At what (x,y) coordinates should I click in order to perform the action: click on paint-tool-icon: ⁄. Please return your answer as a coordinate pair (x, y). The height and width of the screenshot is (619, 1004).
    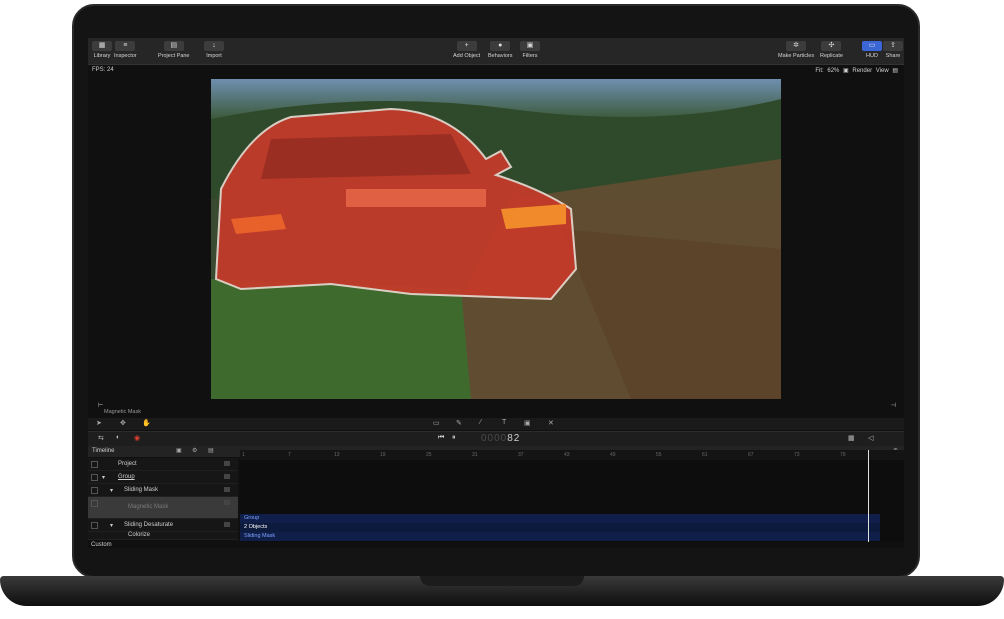
    Looking at the image, I should click on (480, 422).